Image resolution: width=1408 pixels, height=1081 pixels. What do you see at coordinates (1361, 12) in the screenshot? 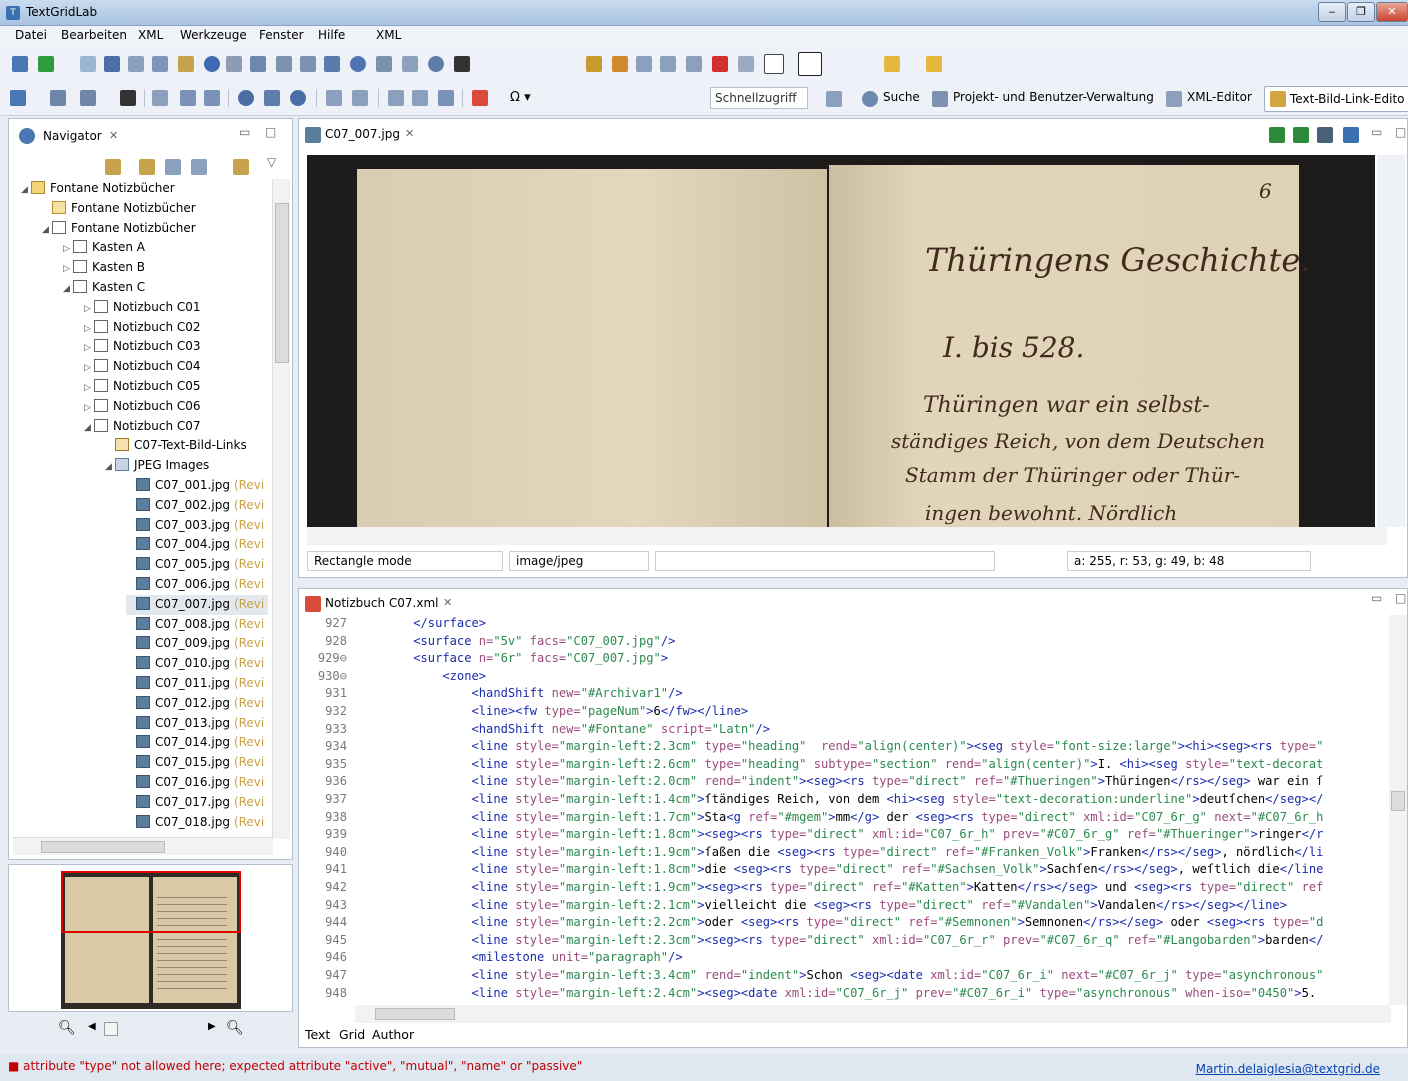
I see `maximize-button: ❐` at bounding box center [1361, 12].